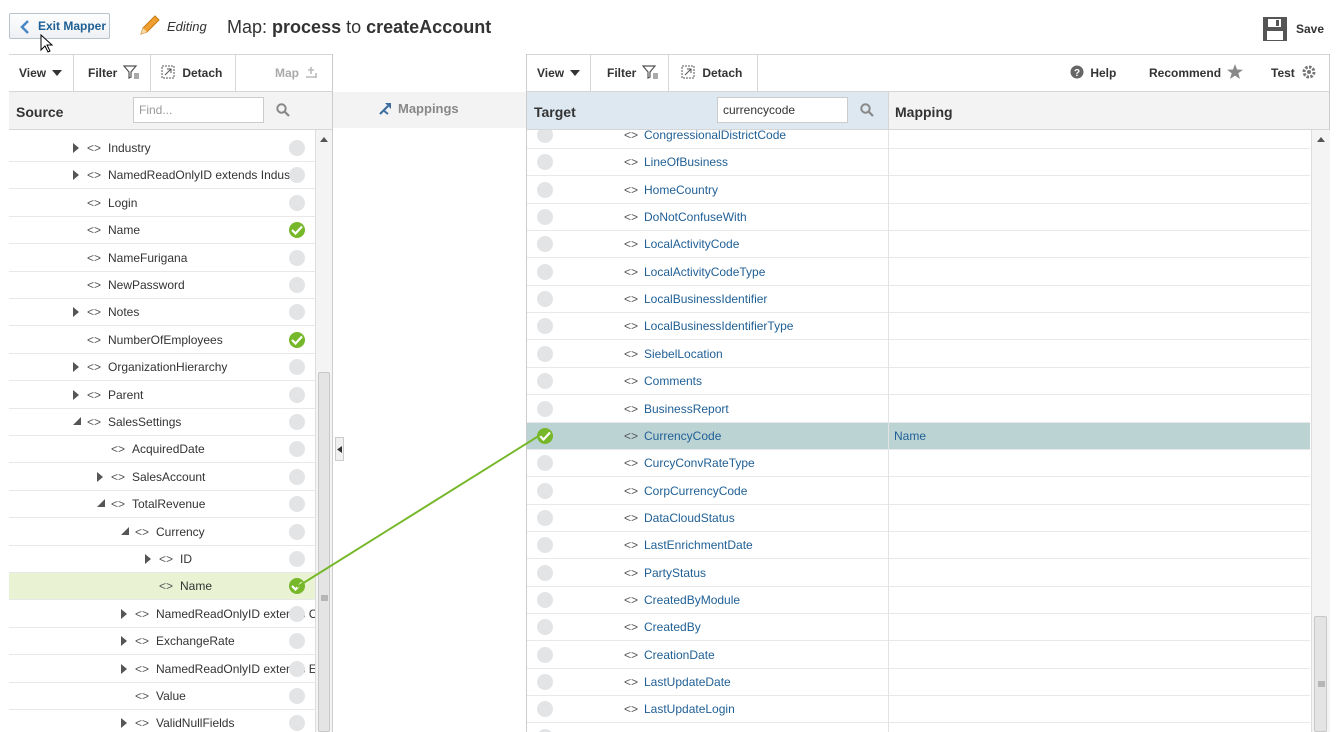 The height and width of the screenshot is (732, 1337). Describe the element at coordinates (691, 244) in the screenshot. I see `target-node-label: LocalActivityCode` at that location.